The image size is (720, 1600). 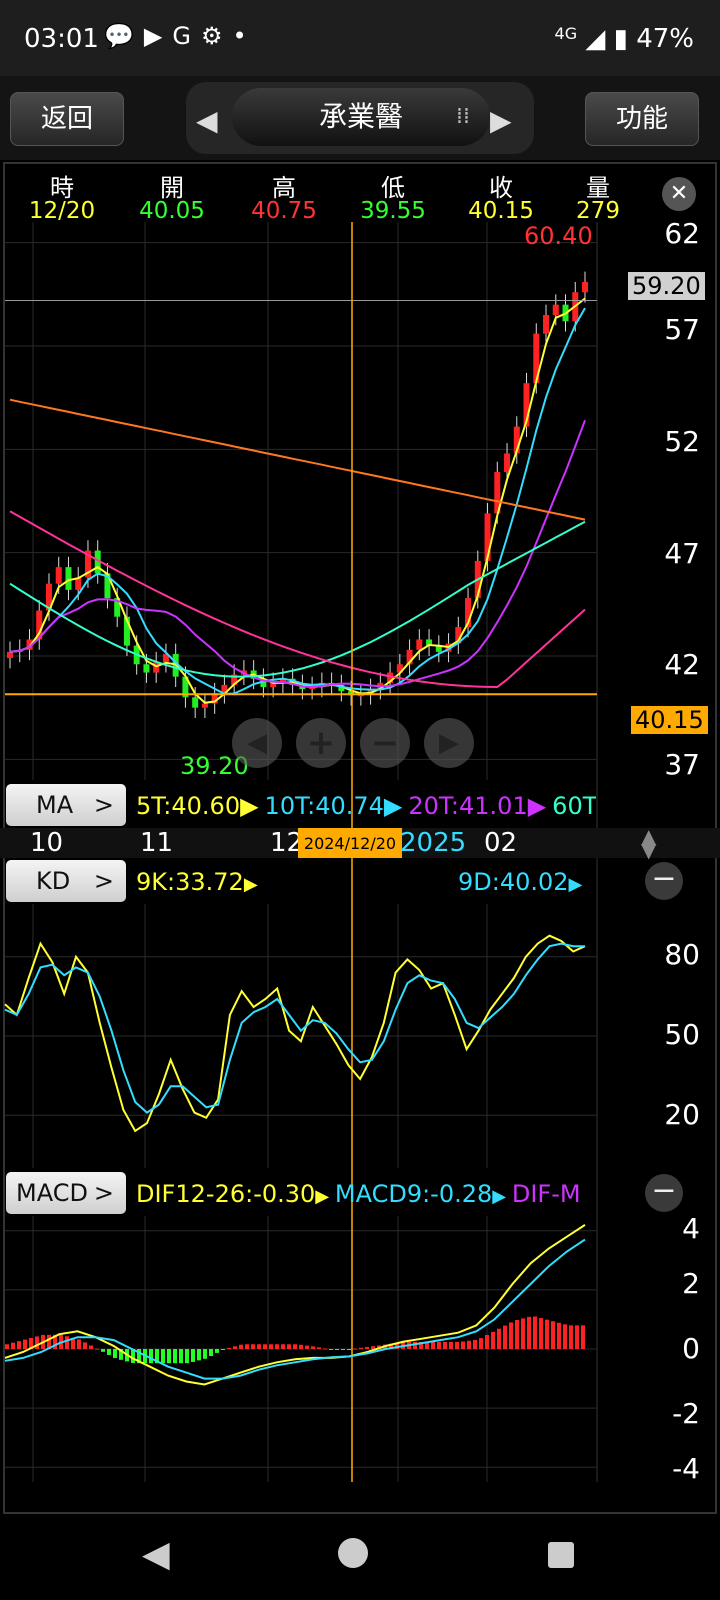 I want to click on macd-signal-text: MACD9:-0.28, so click(x=413, y=1194).